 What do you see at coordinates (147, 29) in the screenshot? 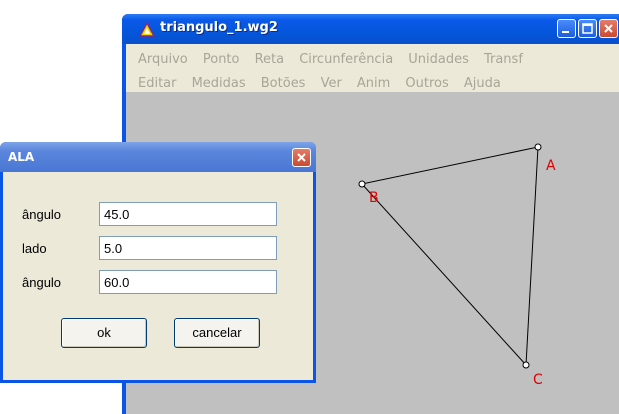
I see `triangle-app-icon` at bounding box center [147, 29].